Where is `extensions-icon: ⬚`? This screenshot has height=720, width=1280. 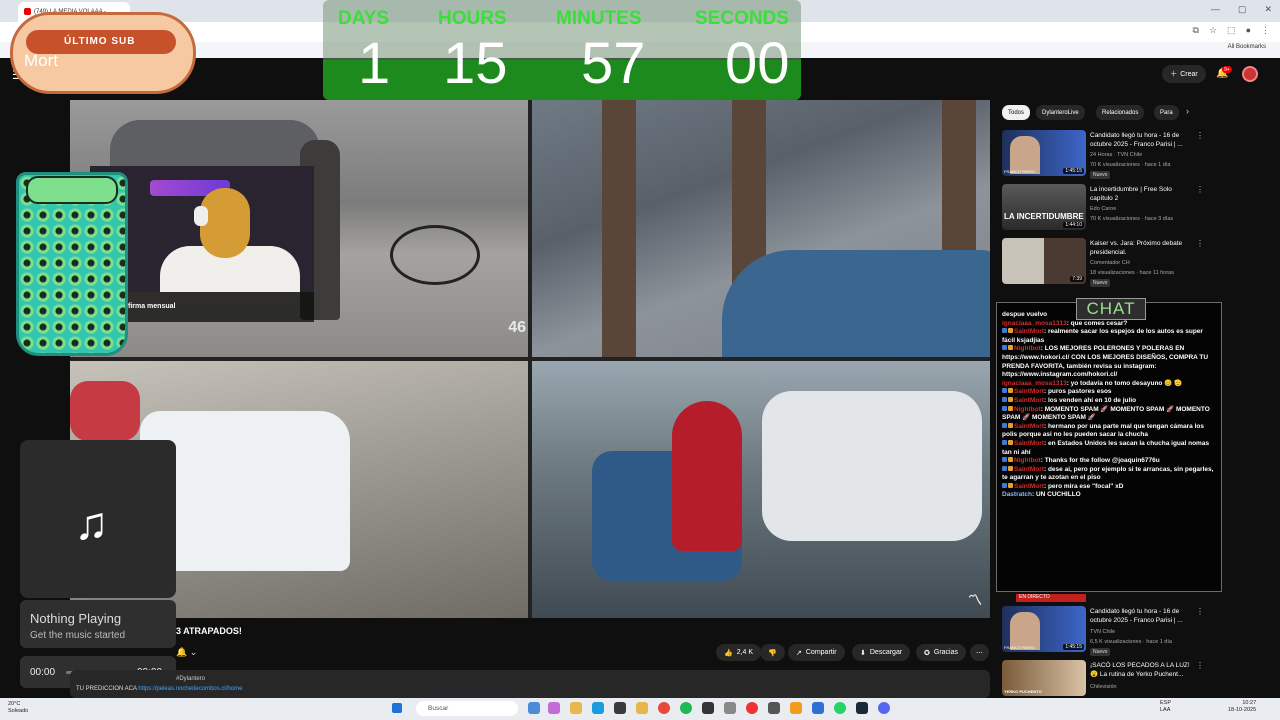
extensions-icon: ⬚ is located at coordinates (1231, 30).